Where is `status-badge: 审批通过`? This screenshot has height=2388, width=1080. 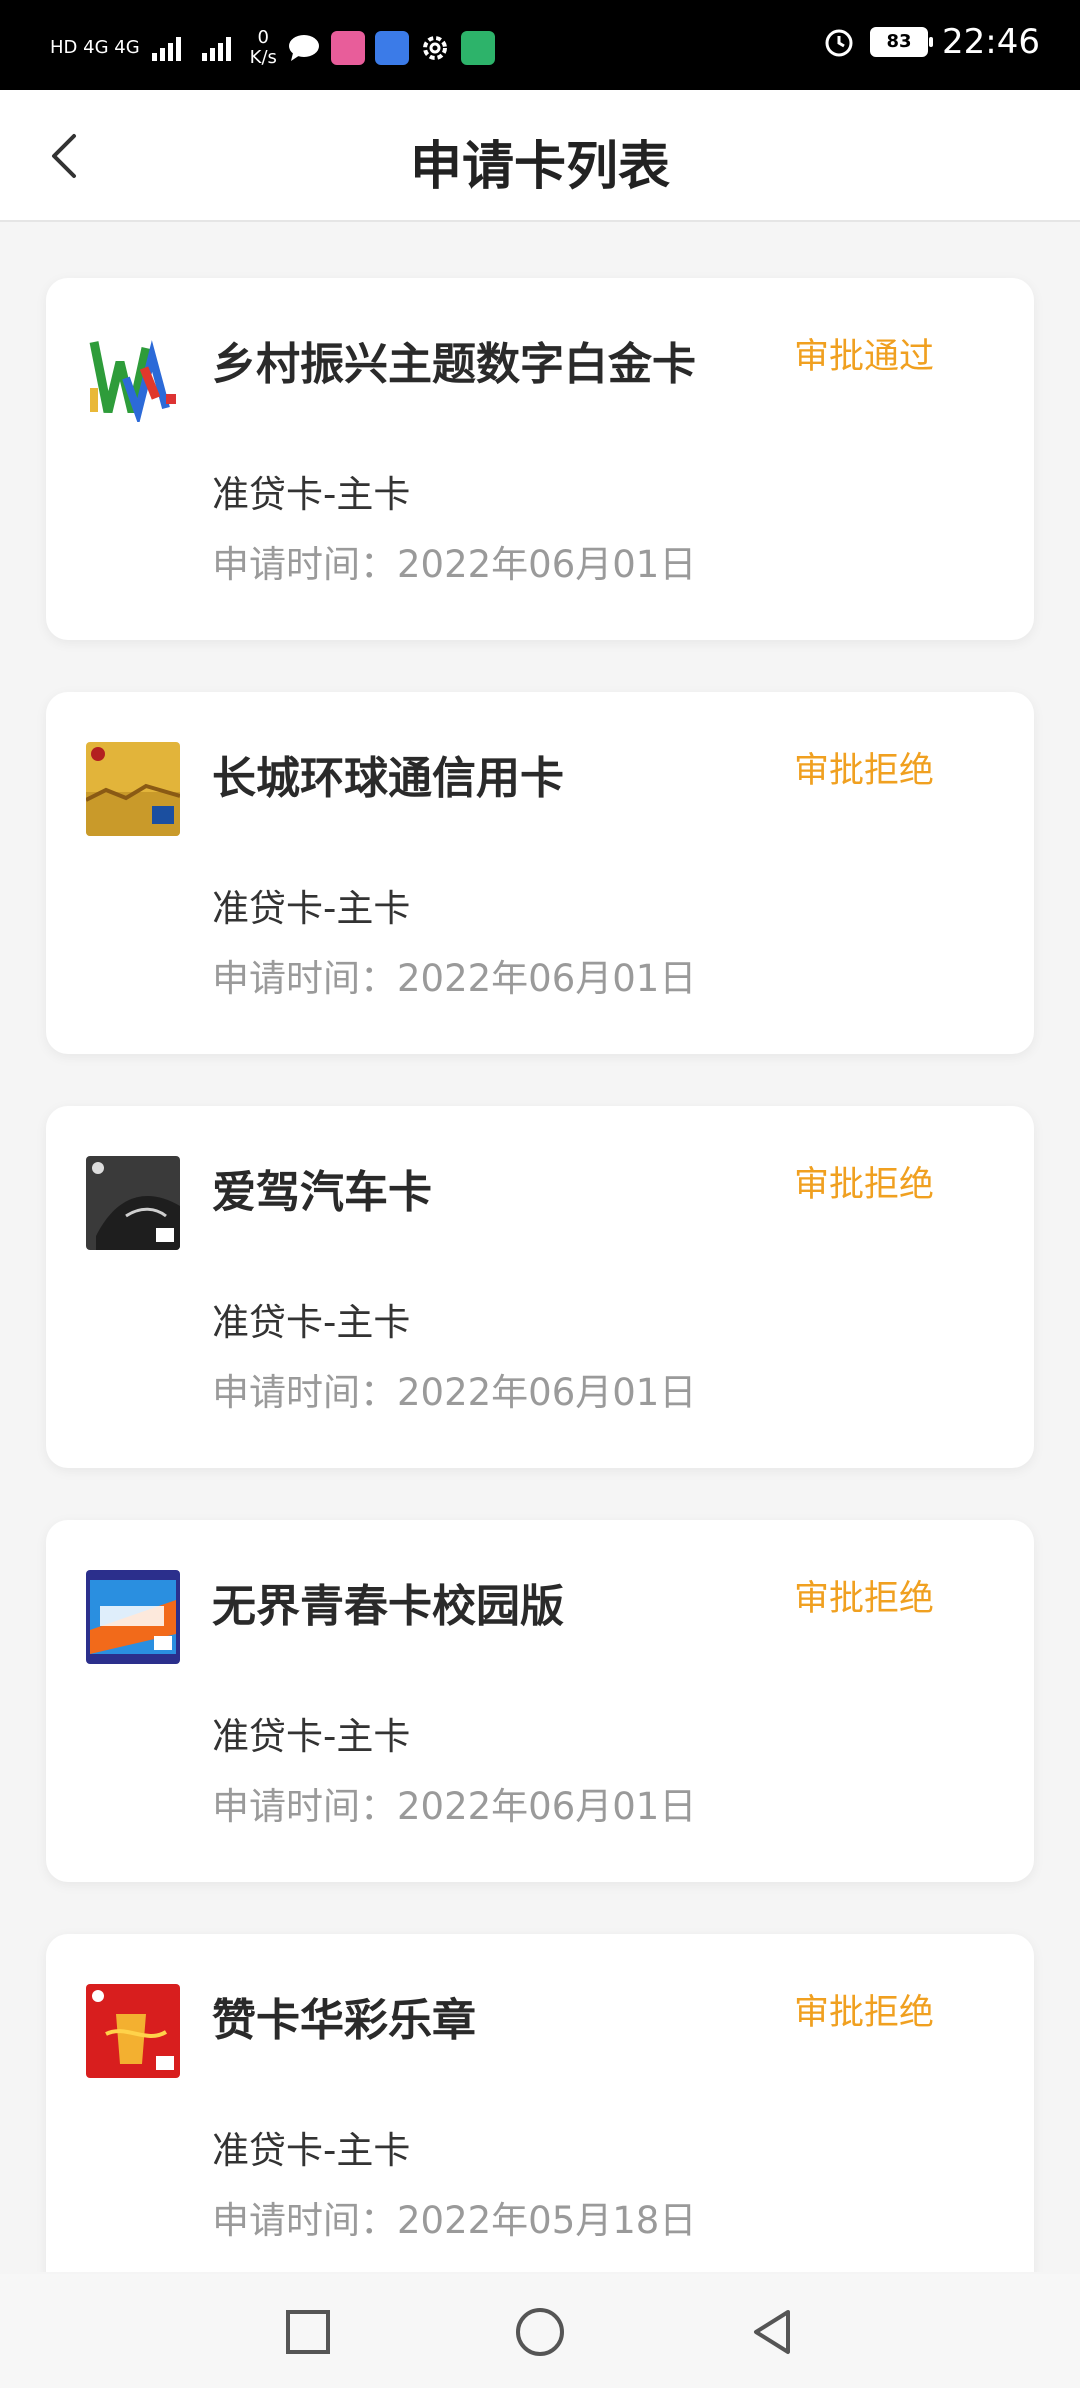
status-badge: 审批通过 is located at coordinates (863, 357).